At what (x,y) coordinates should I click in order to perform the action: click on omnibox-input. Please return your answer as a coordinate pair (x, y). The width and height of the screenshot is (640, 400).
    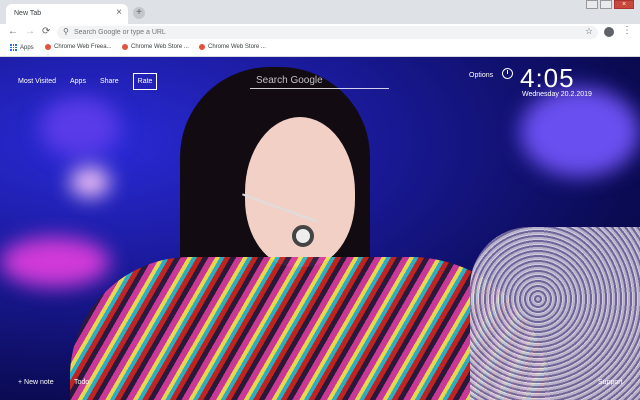
    Looking at the image, I should click on (324, 32).